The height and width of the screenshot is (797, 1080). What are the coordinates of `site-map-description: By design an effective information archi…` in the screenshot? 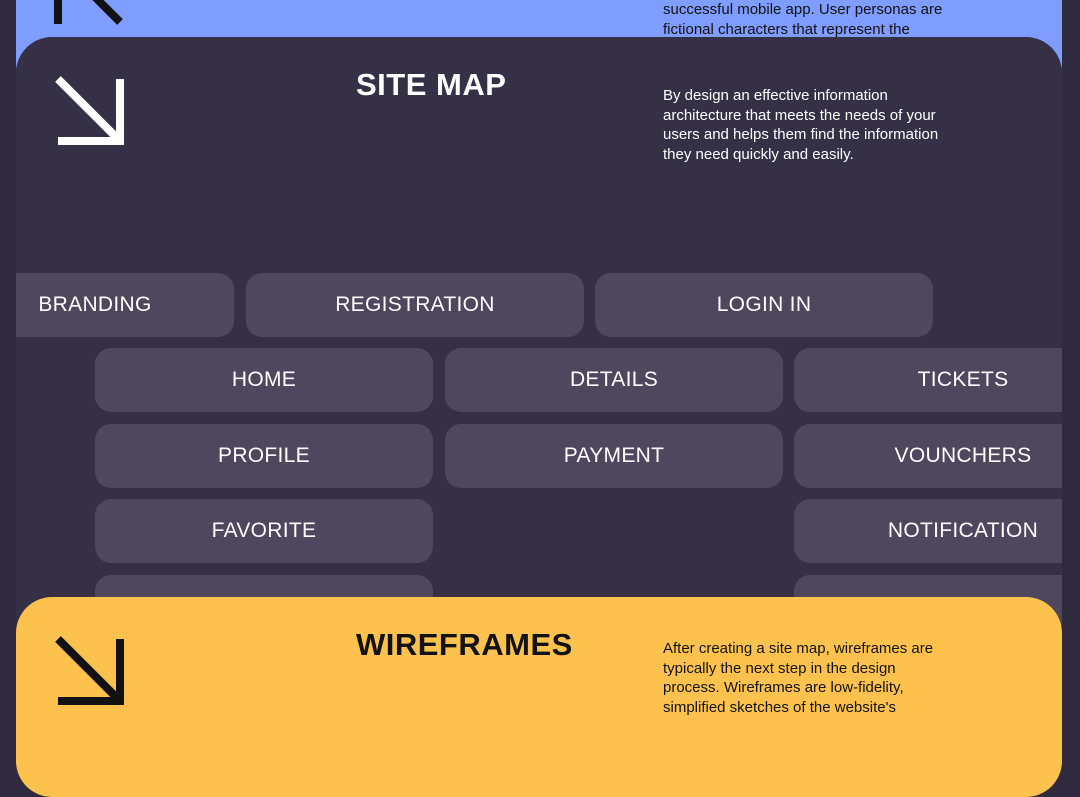 It's located at (801, 125).